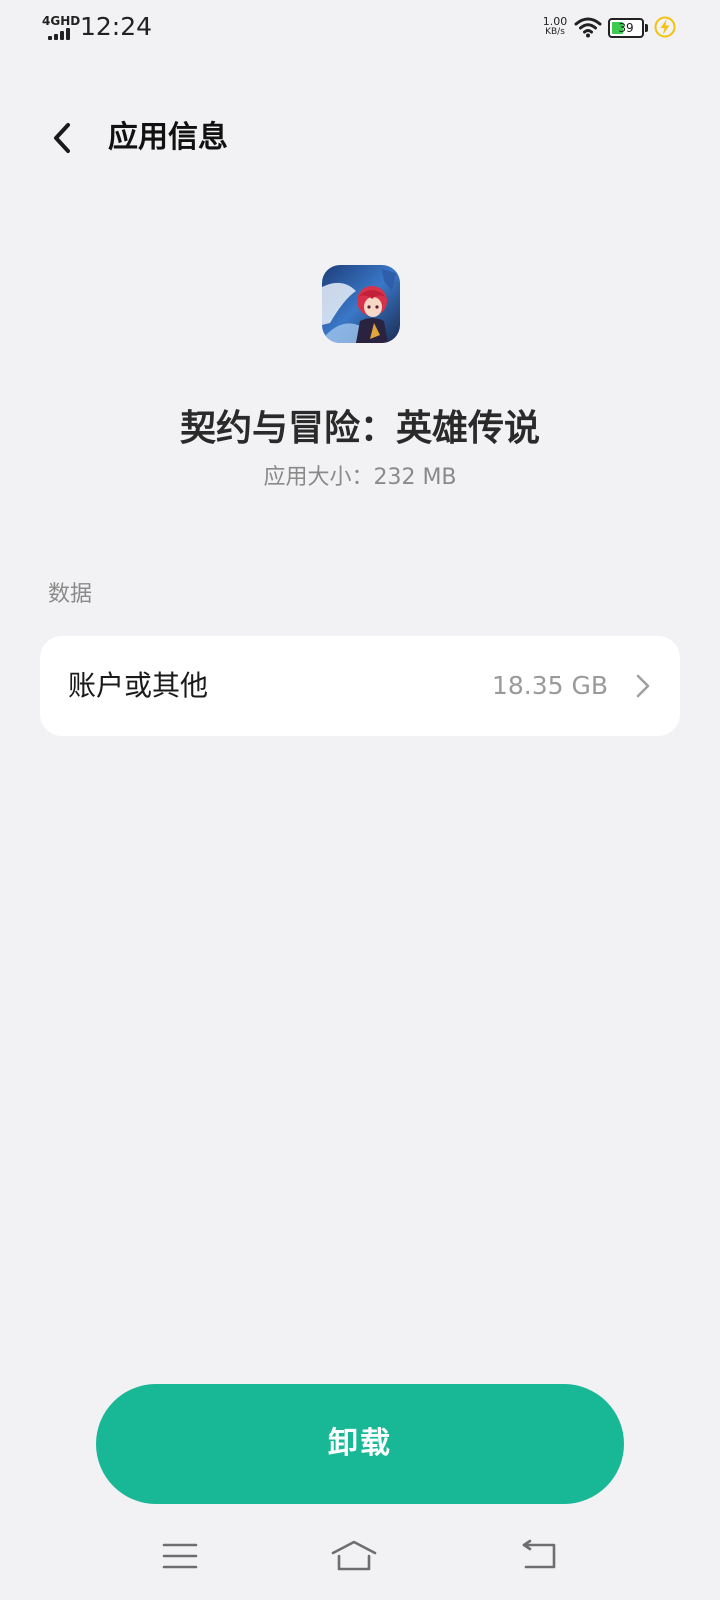 The image size is (720, 1600). What do you see at coordinates (360, 1444) in the screenshot?
I see `uninstall-button: 卸载` at bounding box center [360, 1444].